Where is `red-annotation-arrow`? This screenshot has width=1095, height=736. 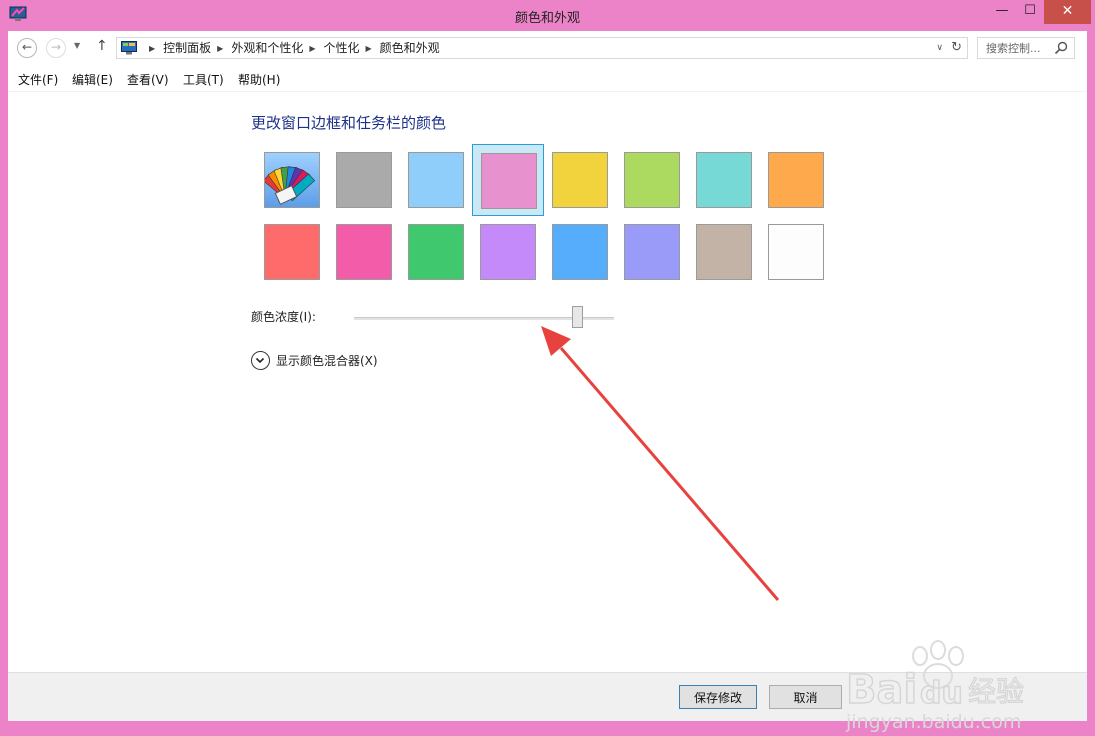
red-annotation-arrow is located at coordinates (660, 463).